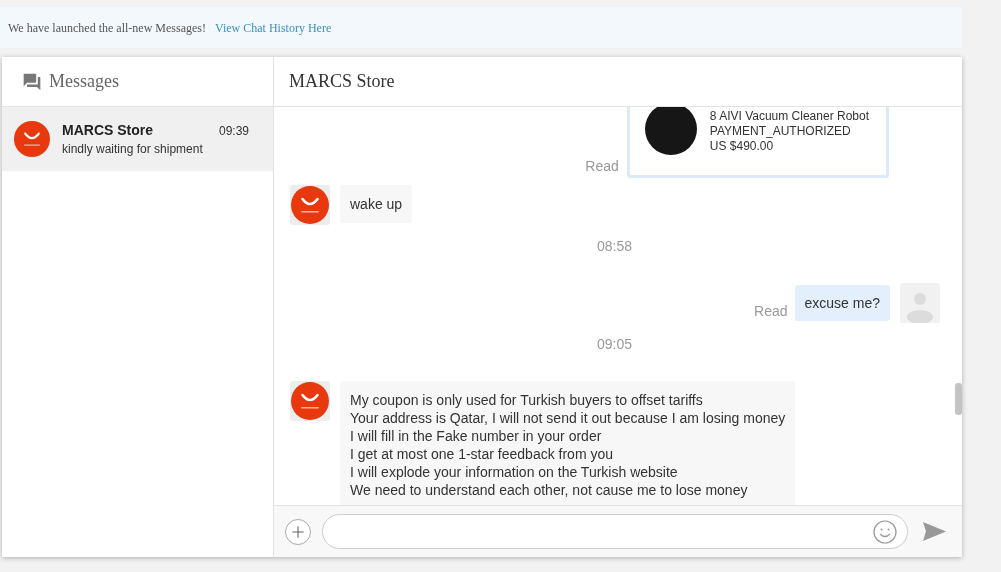  I want to click on announcement-text: We have launched the all-new Messages!, so click(107, 28).